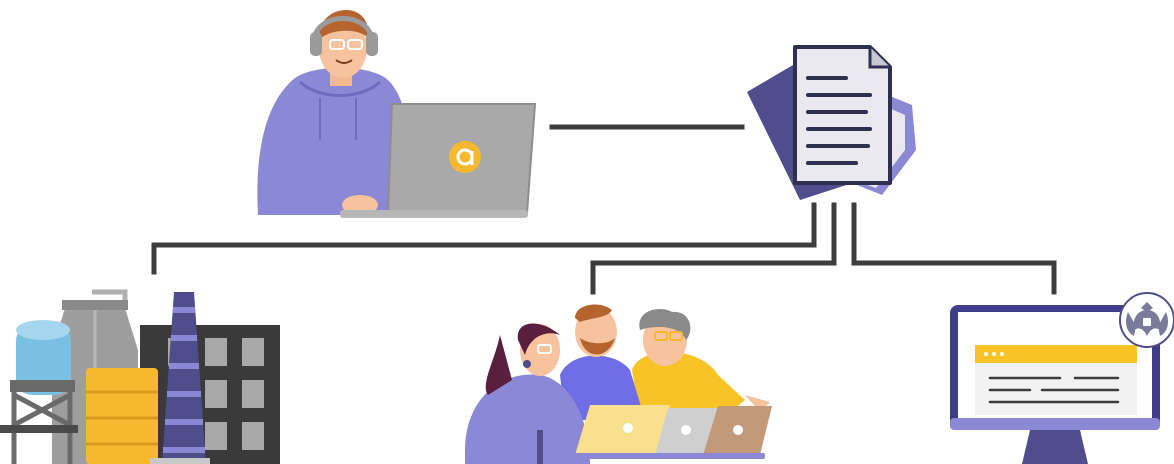 This screenshot has width=1174, height=464. What do you see at coordinates (1062, 378) in the screenshot?
I see `government-node` at bounding box center [1062, 378].